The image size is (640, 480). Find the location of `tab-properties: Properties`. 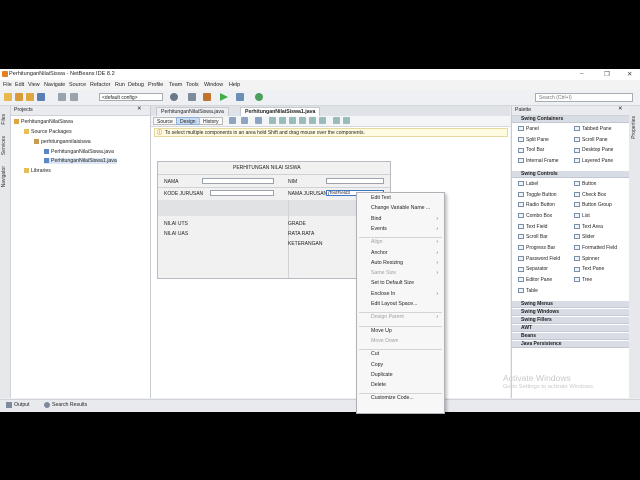

tab-properties: Properties is located at coordinates (634, 127).